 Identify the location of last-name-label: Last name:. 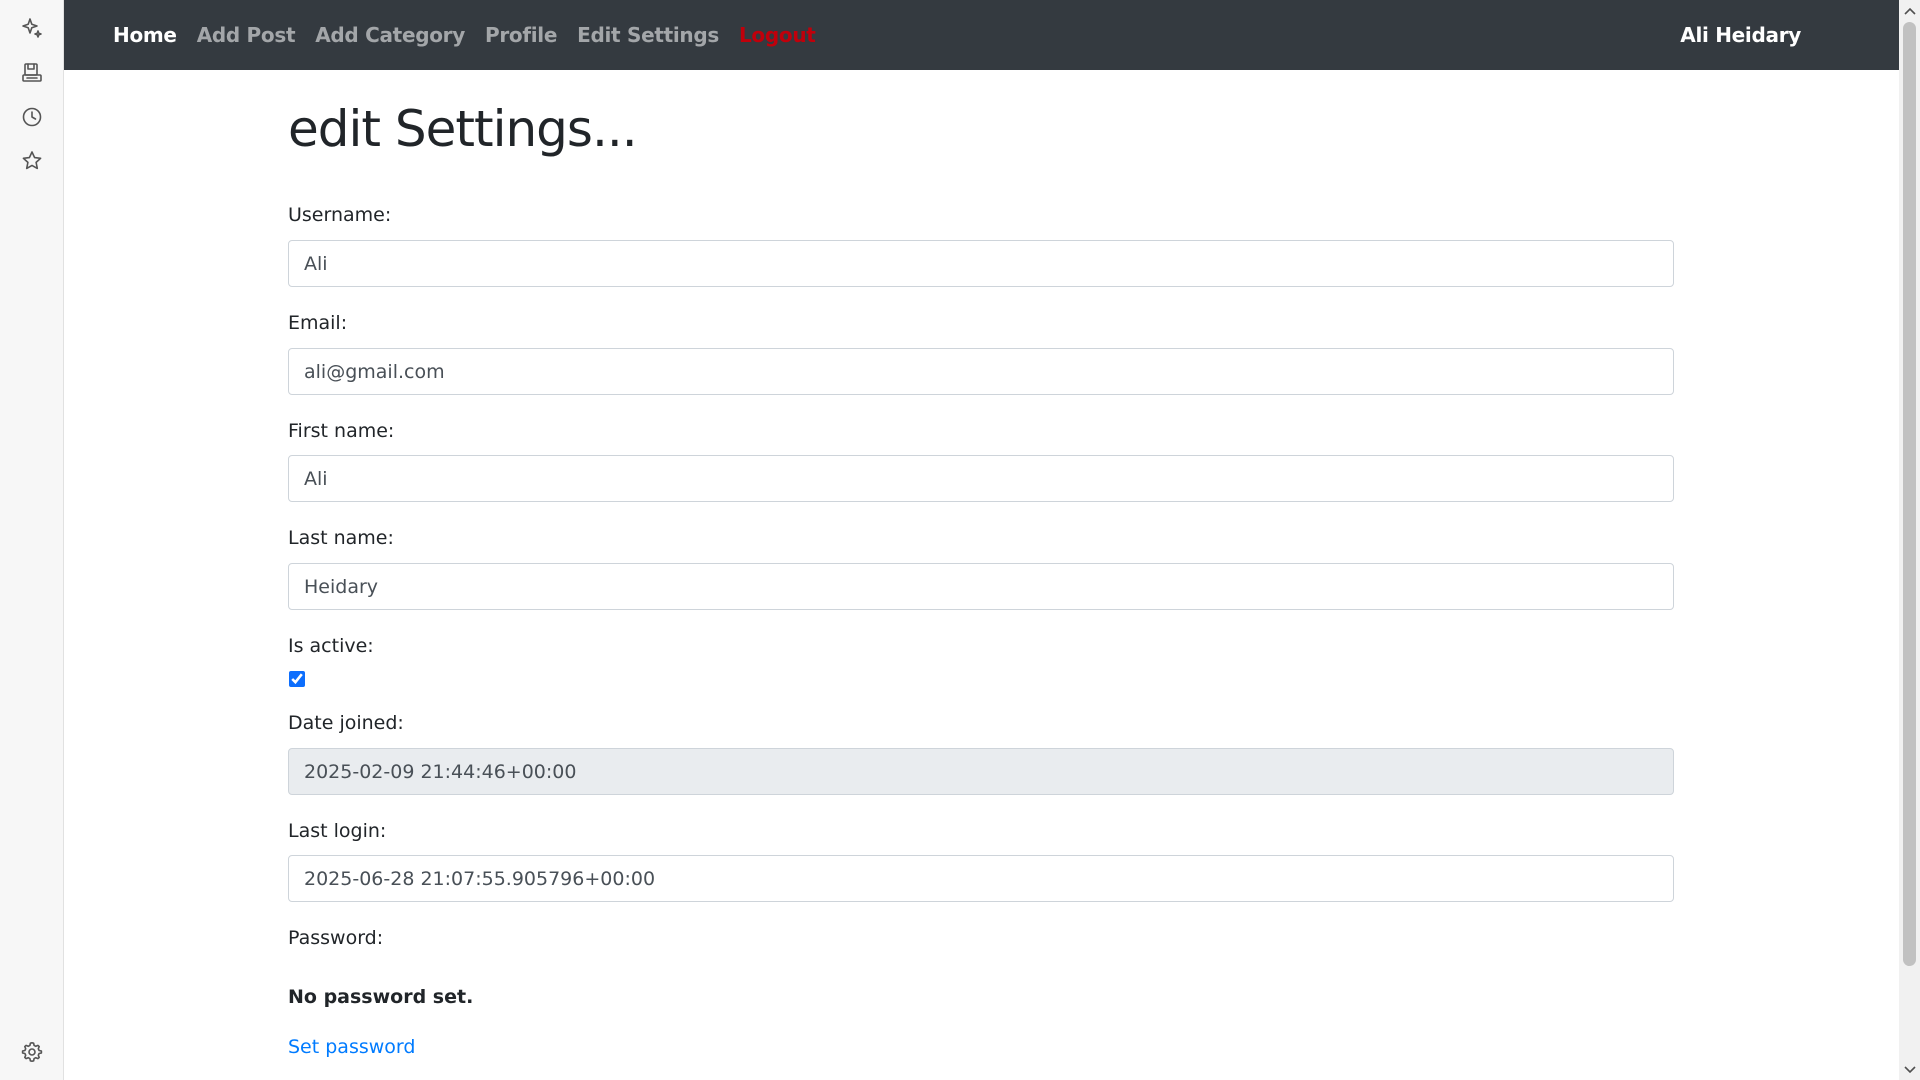
(341, 538).